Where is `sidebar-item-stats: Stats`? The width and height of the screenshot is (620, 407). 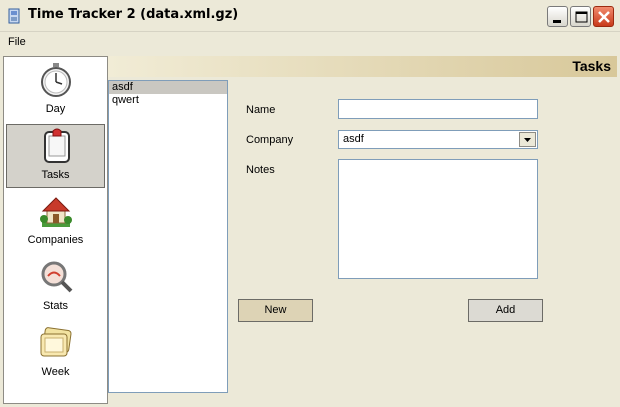 sidebar-item-stats: Stats is located at coordinates (55, 288).